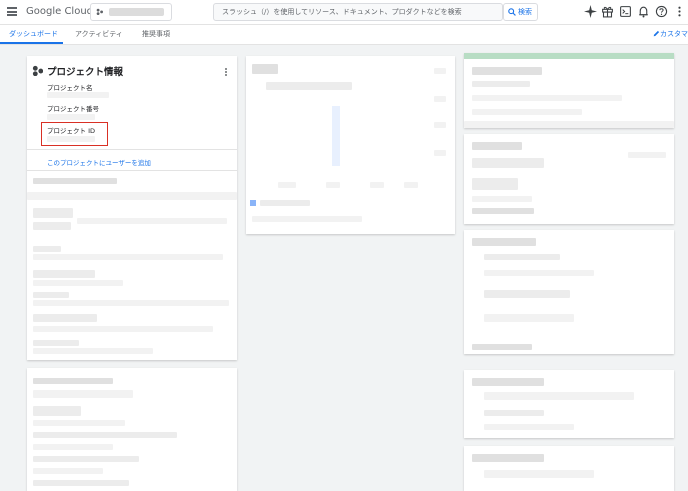 This screenshot has width=688, height=491. I want to click on tab-recommendations: 推奨事項, so click(156, 34).